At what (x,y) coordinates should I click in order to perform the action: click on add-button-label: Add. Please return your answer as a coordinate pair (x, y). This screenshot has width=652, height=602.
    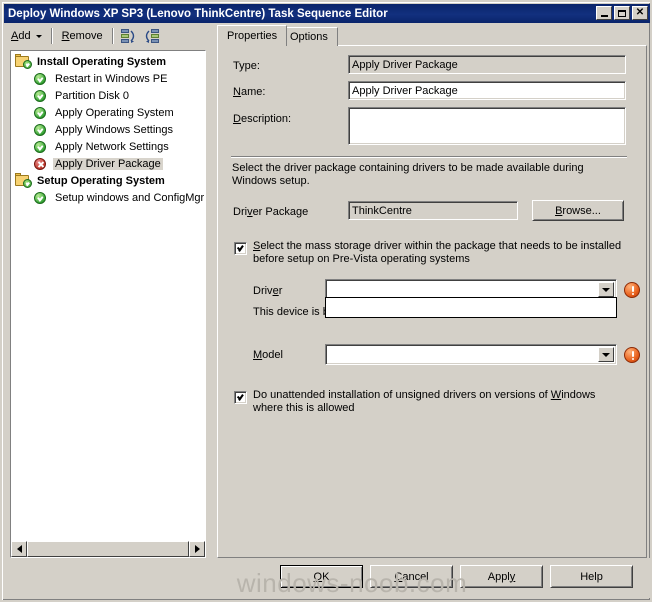
    Looking at the image, I should click on (21, 36).